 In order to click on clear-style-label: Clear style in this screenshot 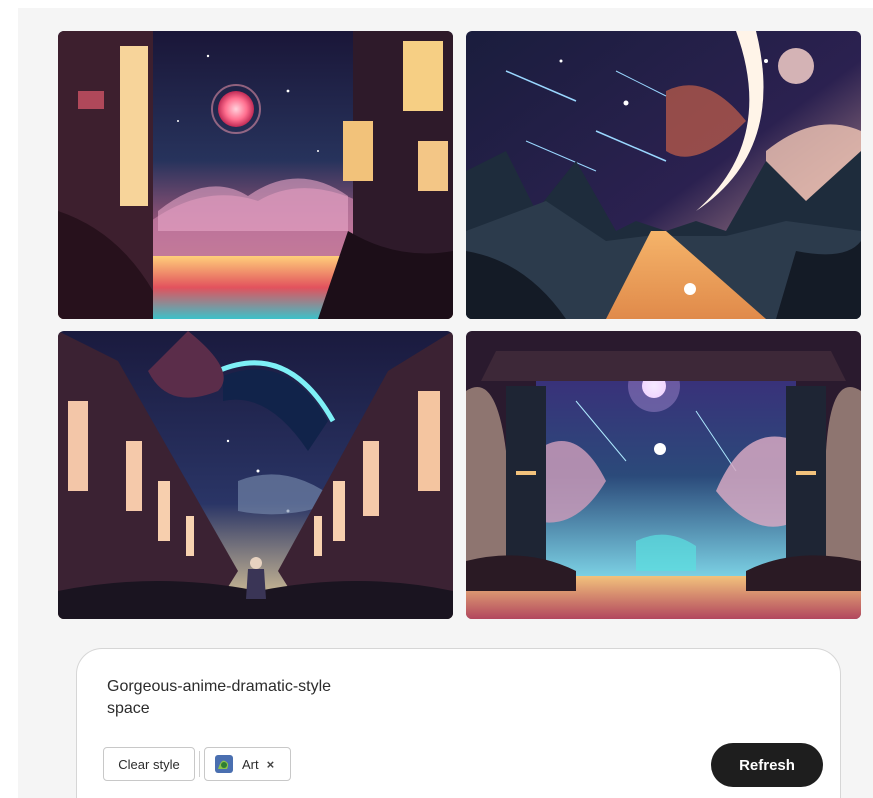, I will do `click(149, 764)`.